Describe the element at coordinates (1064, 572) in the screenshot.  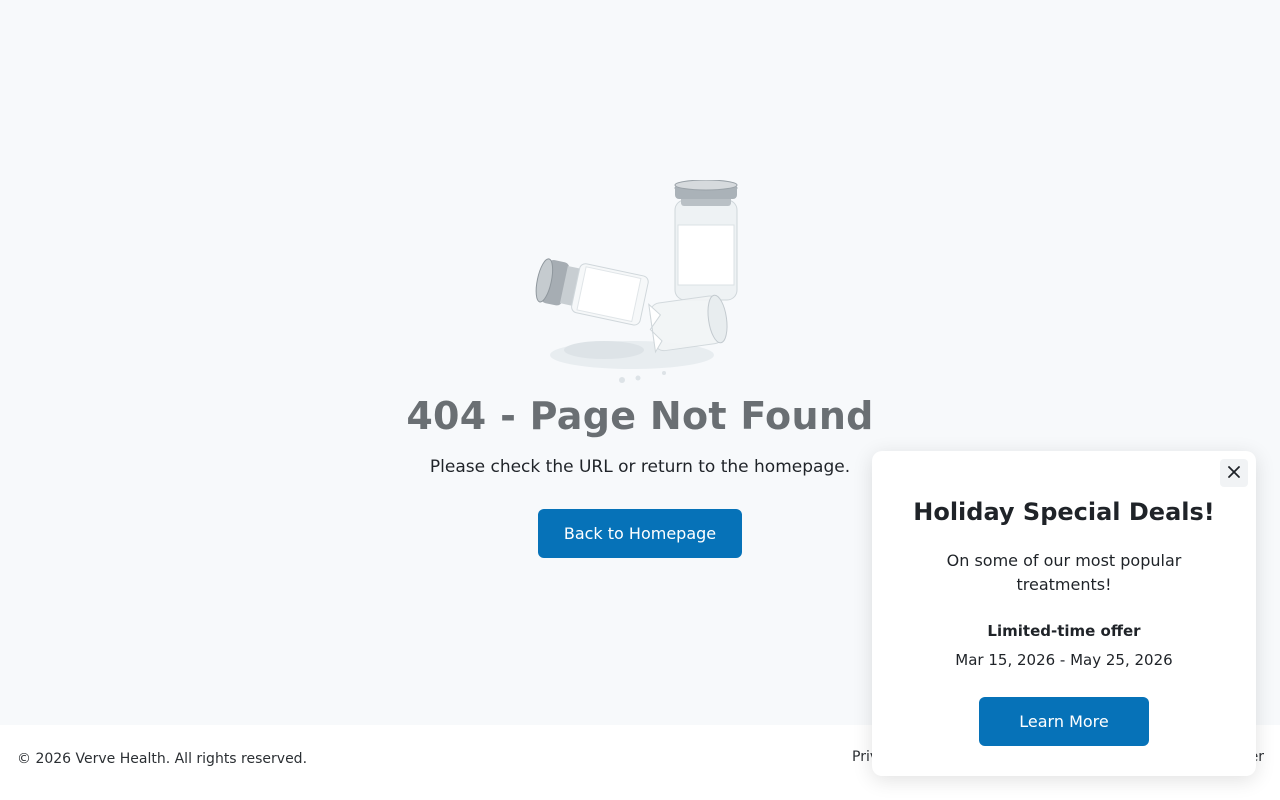
I see `popup-description: On some of our most popular treatments!` at that location.